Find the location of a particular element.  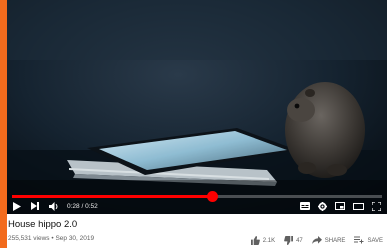

fullscreen-icon is located at coordinates (376, 206).